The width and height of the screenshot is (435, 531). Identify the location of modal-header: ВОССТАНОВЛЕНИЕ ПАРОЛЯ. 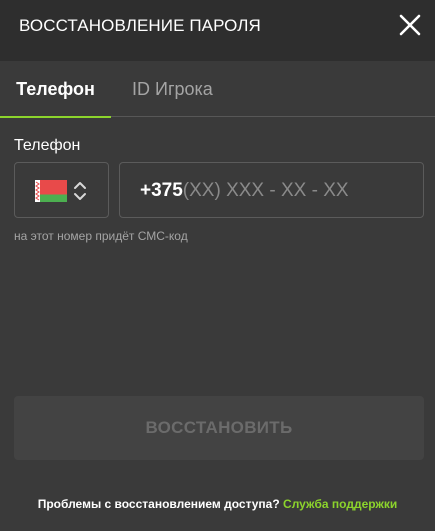
(217, 30).